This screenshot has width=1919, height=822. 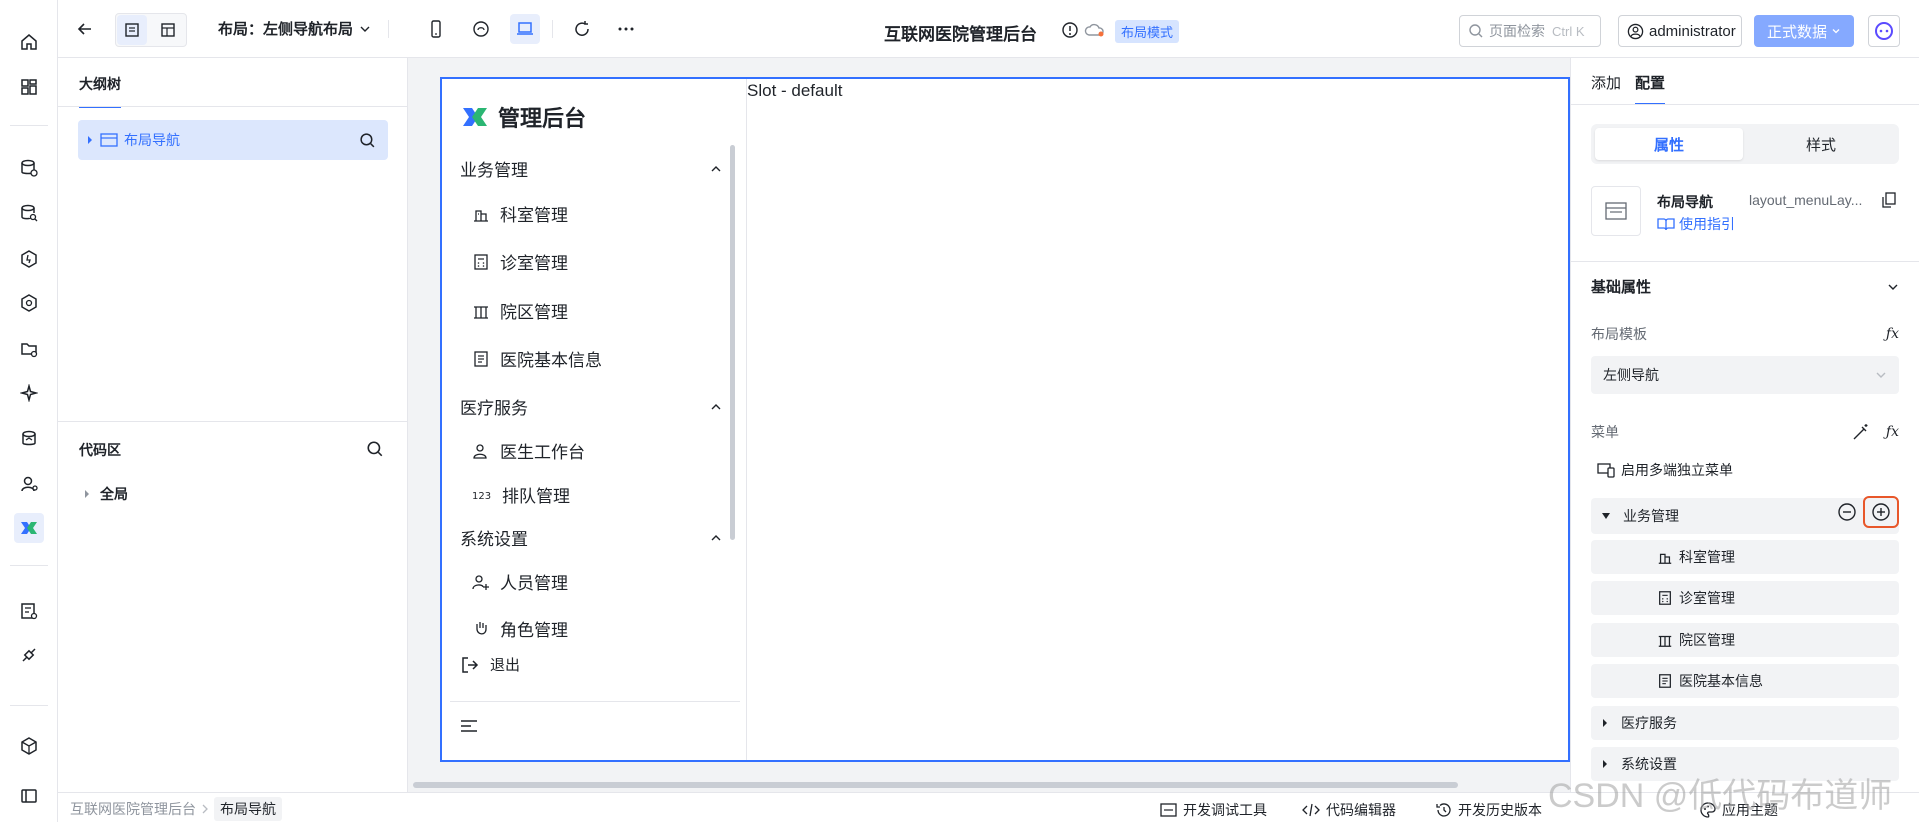 I want to click on user-menu: administrator, so click(x=1680, y=31).